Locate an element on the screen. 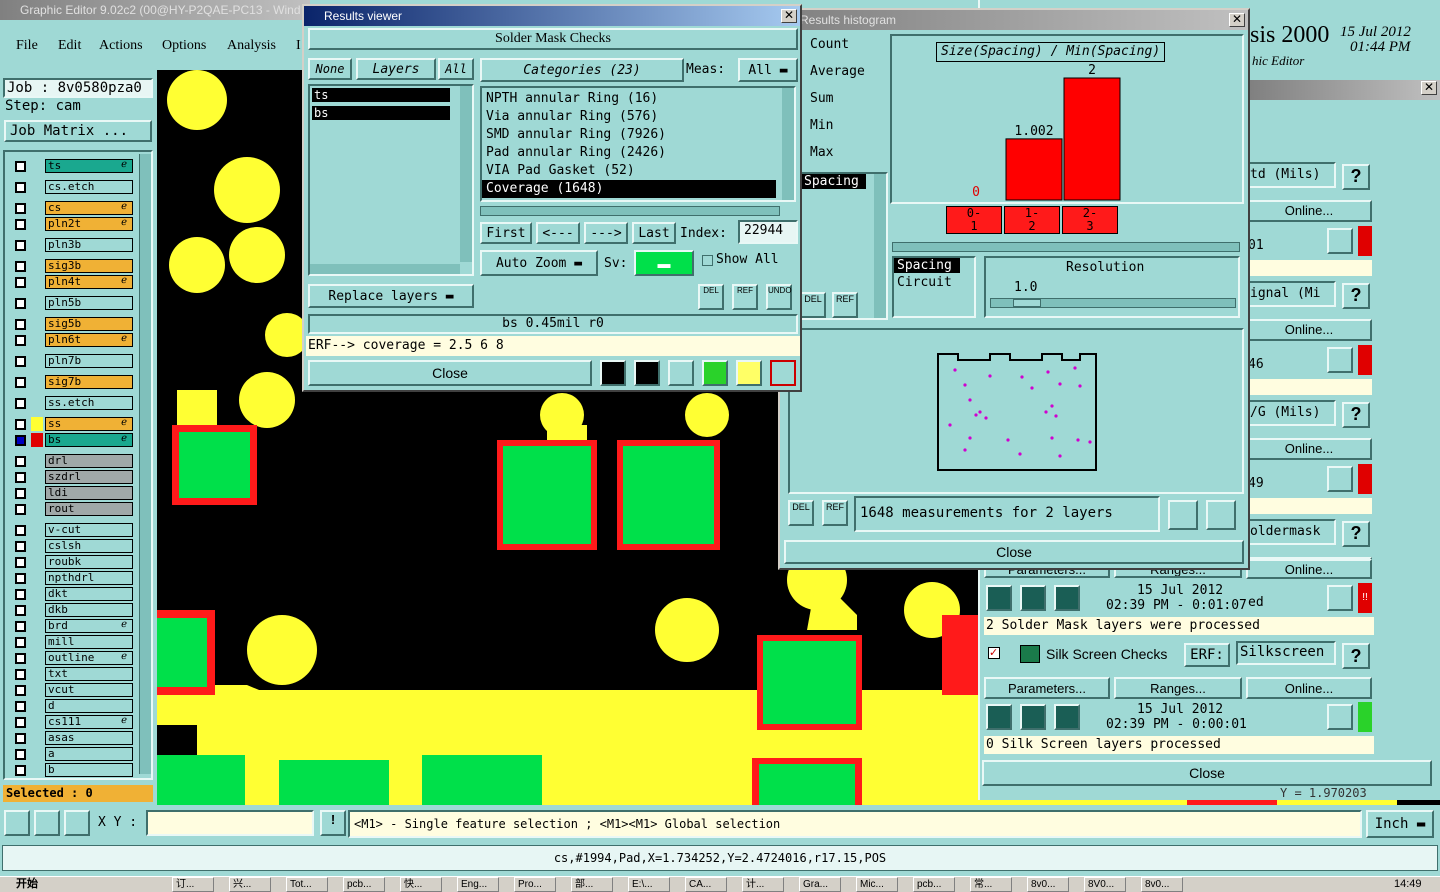  rv-layer-item: bs is located at coordinates (381, 113).